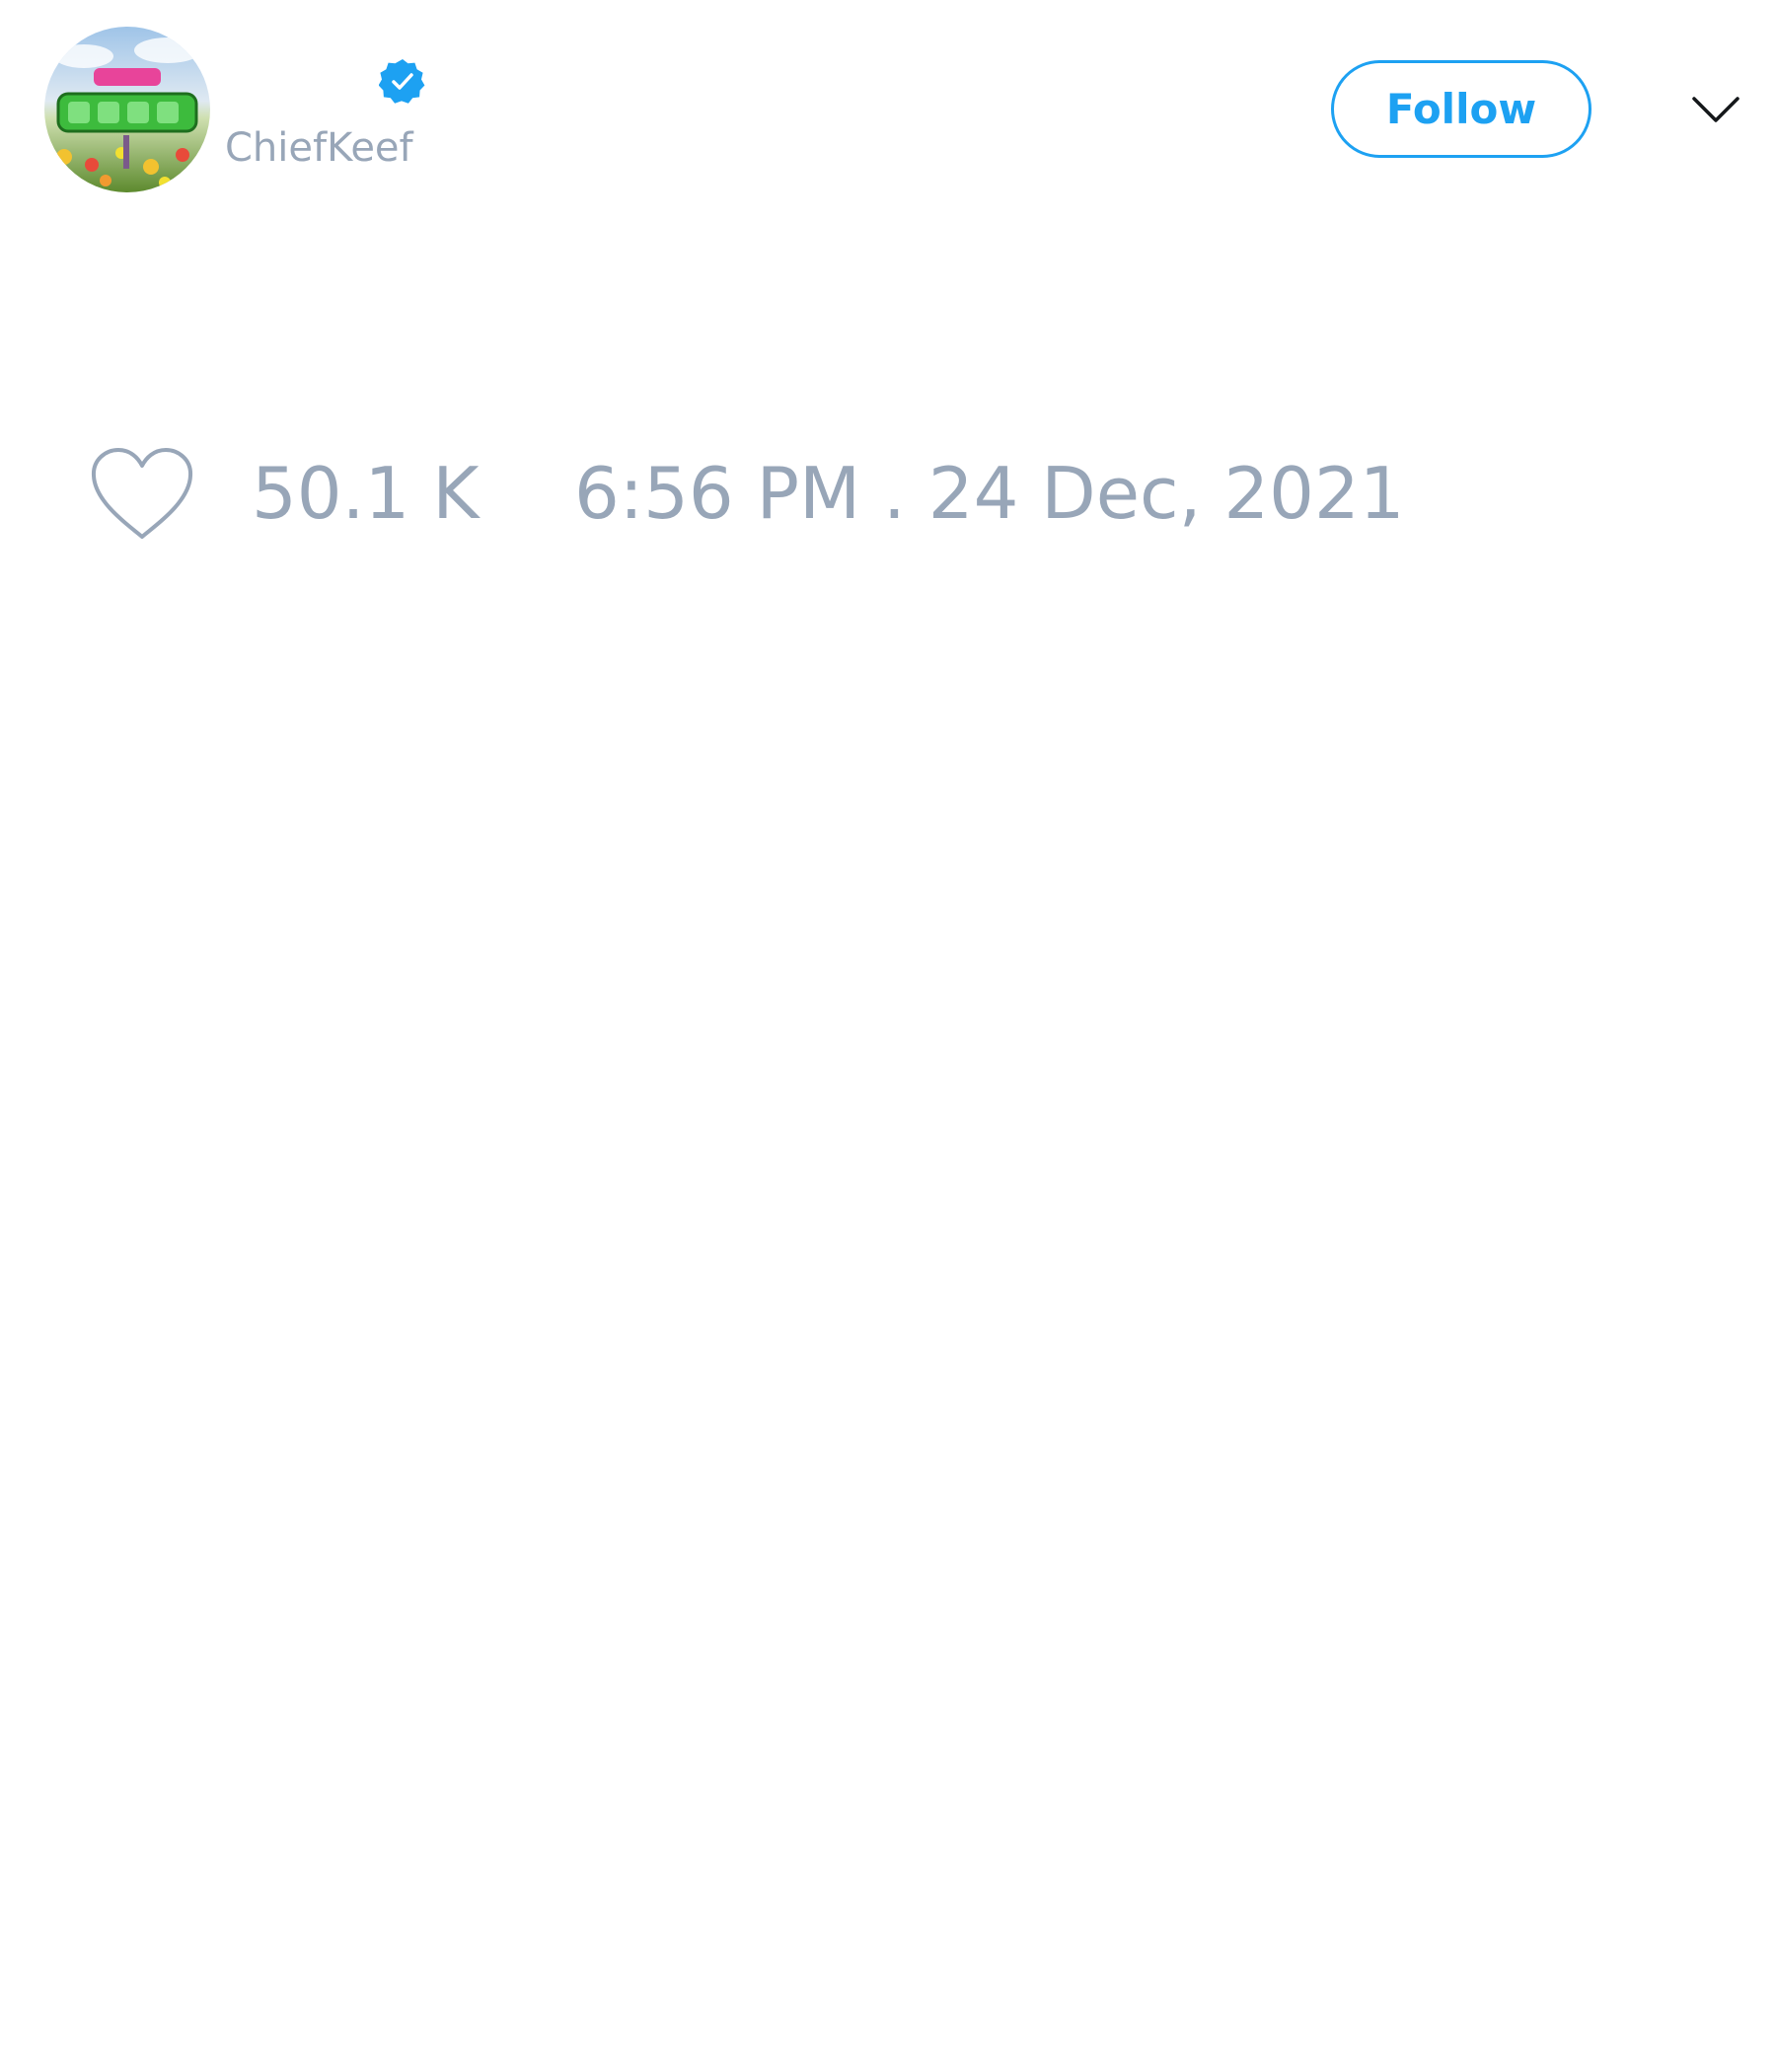 This screenshot has height=2072, width=1776. I want to click on avatar-image, so click(127, 110).